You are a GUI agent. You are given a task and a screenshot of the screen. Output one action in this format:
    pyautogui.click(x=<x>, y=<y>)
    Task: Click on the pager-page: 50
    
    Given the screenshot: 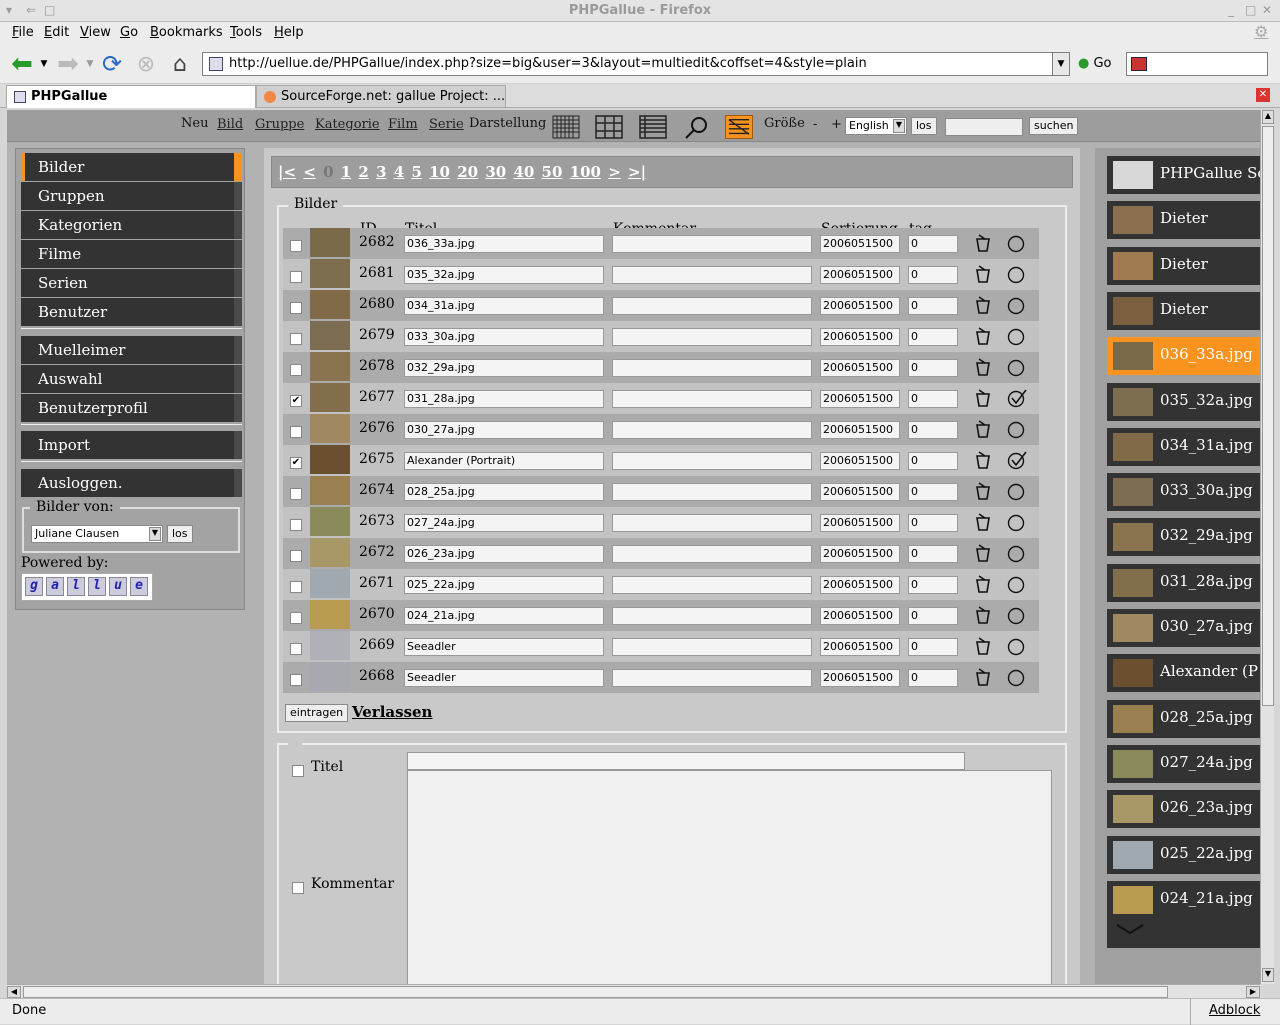 What is the action you would take?
    pyautogui.click(x=552, y=172)
    